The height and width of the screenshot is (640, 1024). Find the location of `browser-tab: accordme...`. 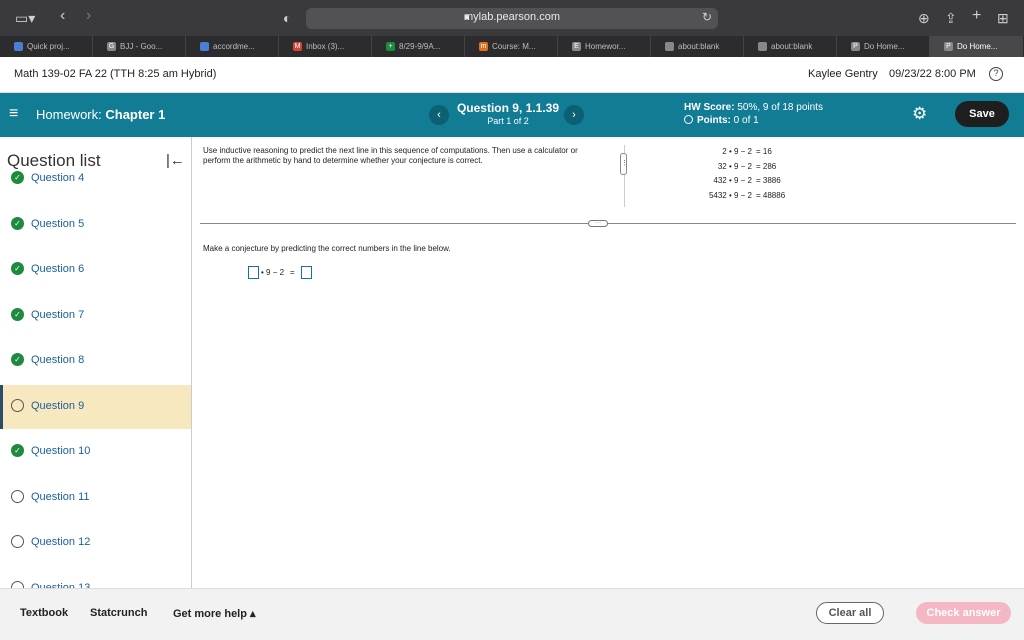

browser-tab: accordme... is located at coordinates (232, 46).